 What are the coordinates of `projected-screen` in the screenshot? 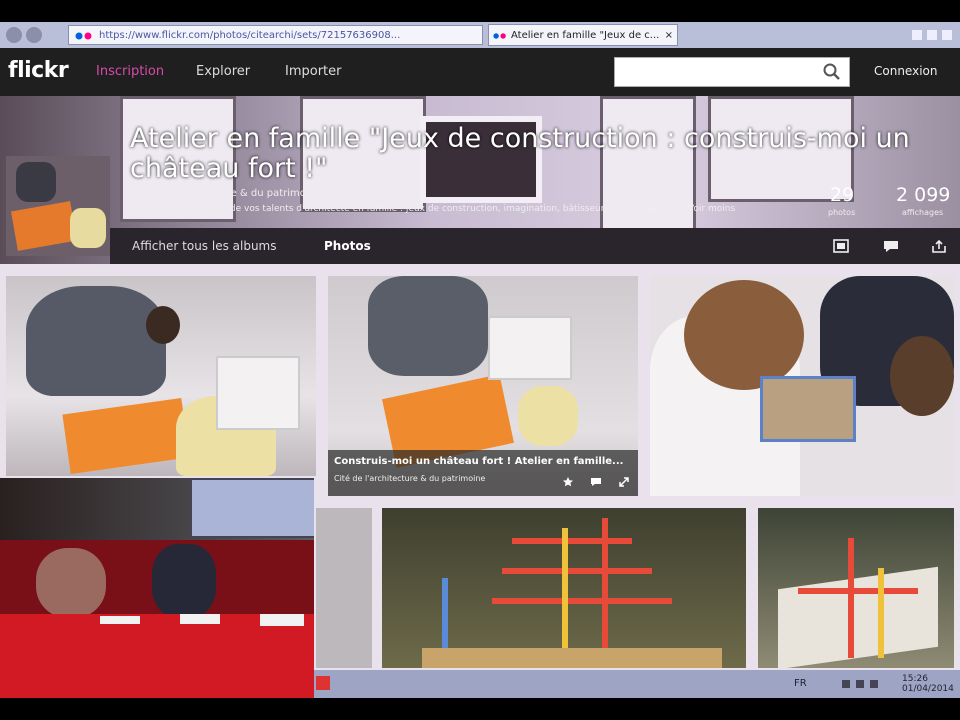 It's located at (252, 508).